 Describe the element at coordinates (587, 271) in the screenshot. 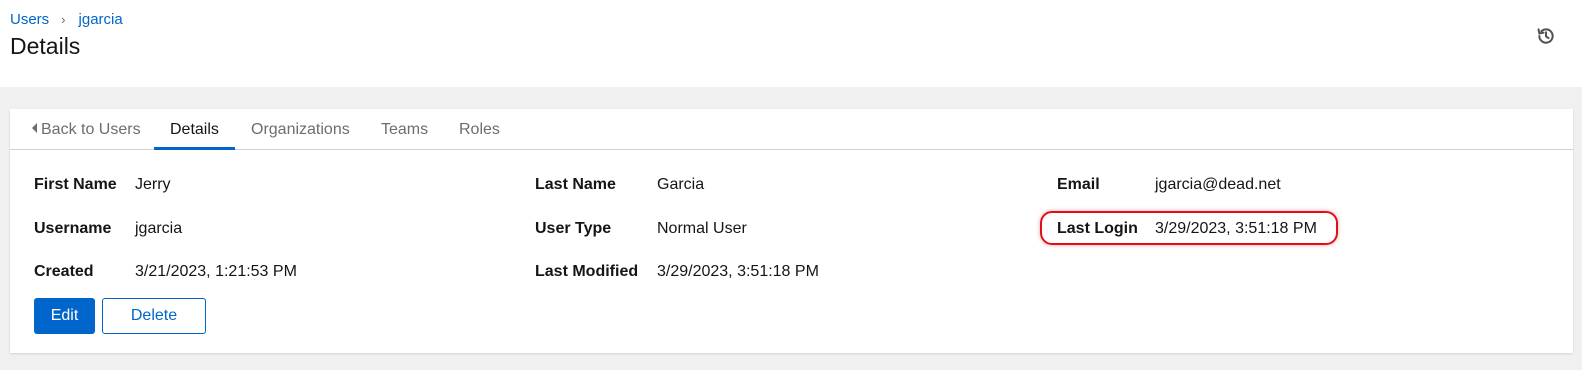

I see `last-modified-label: Last Modified` at that location.